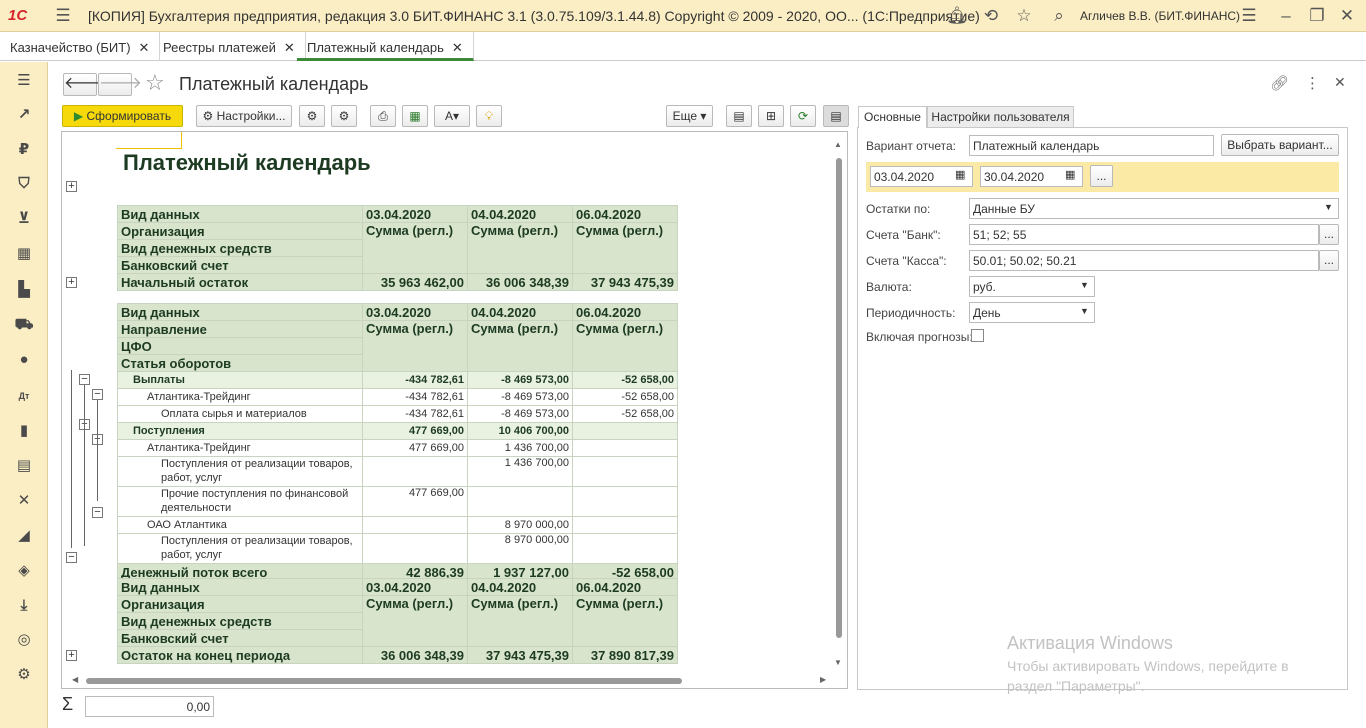 This screenshot has height=728, width=1366. What do you see at coordinates (803, 116) in the screenshot?
I see `refresh-icon: ⟳` at bounding box center [803, 116].